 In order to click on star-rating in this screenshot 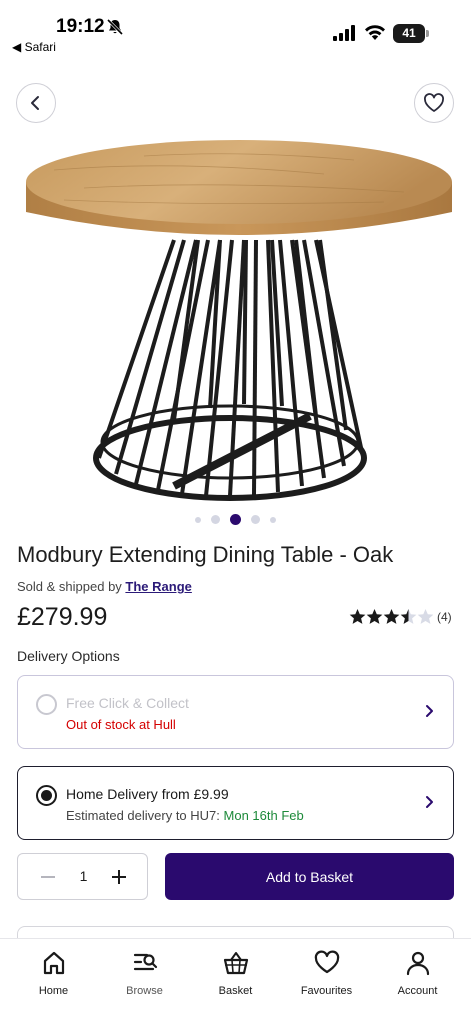, I will do `click(391, 616)`.